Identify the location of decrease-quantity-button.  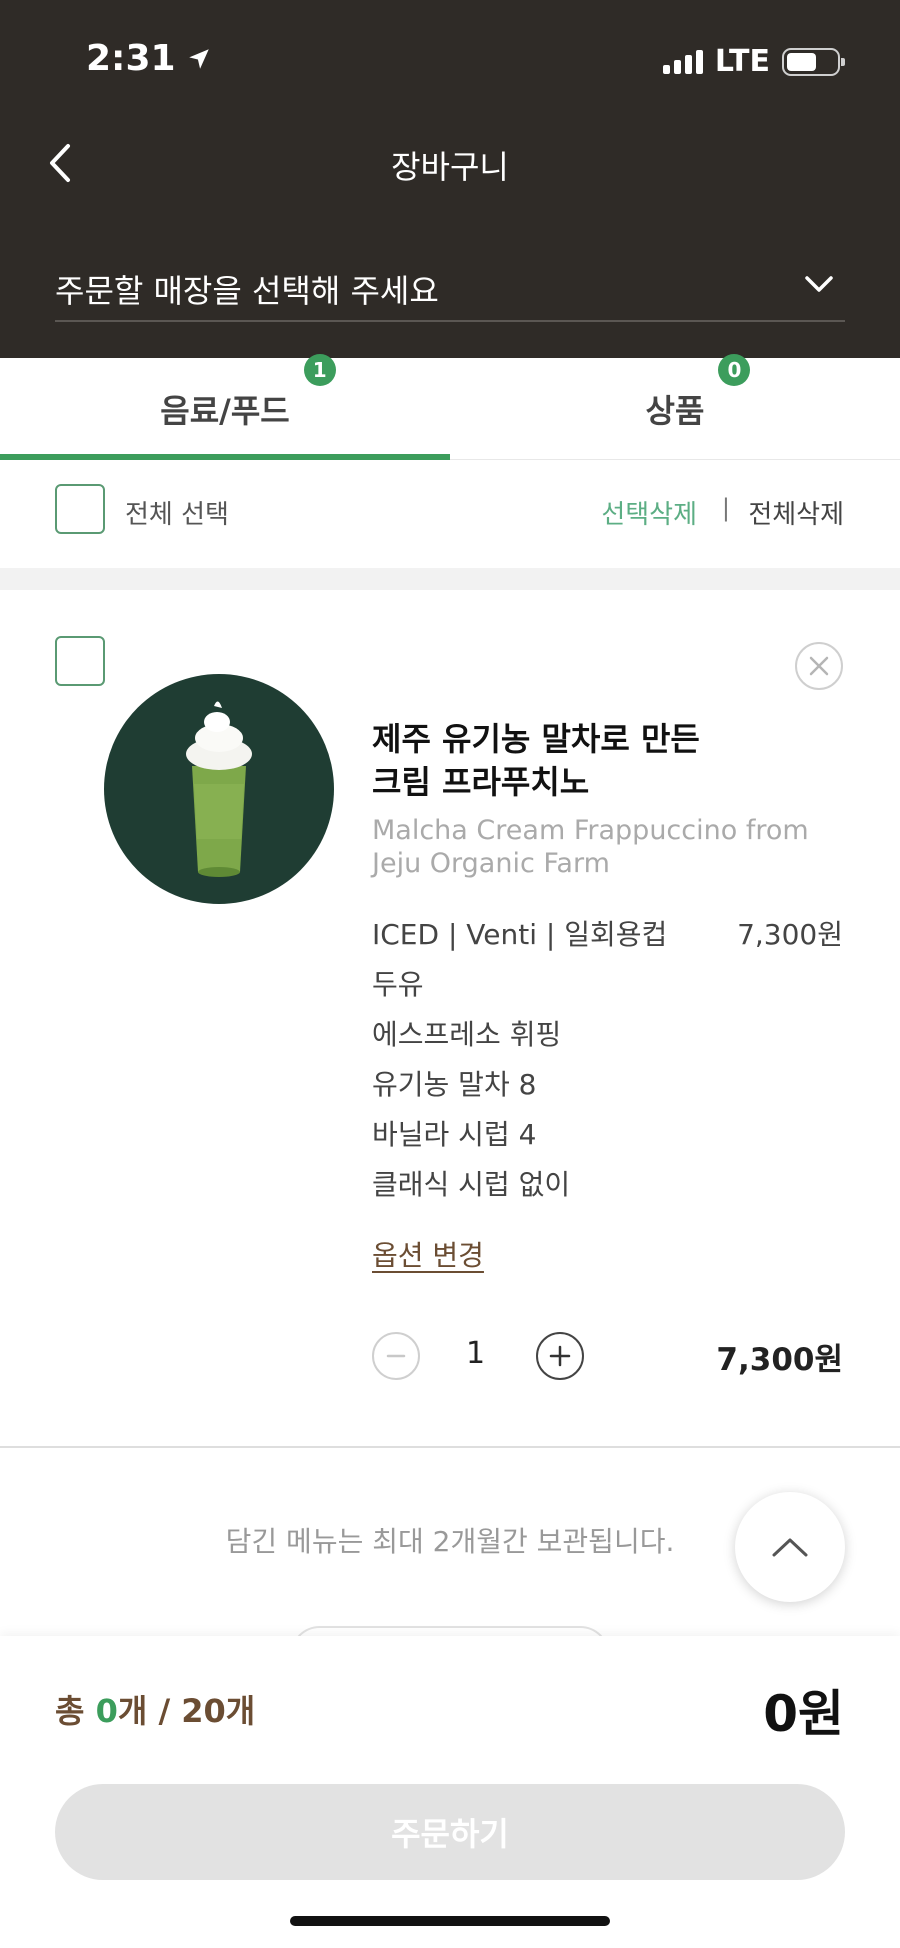
(396, 1356).